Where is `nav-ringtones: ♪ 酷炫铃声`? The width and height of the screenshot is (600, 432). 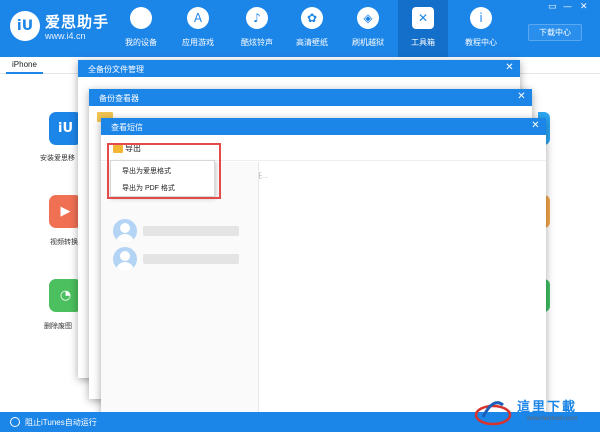
nav-ringtones: ♪ 酷炫铃声 is located at coordinates (257, 28).